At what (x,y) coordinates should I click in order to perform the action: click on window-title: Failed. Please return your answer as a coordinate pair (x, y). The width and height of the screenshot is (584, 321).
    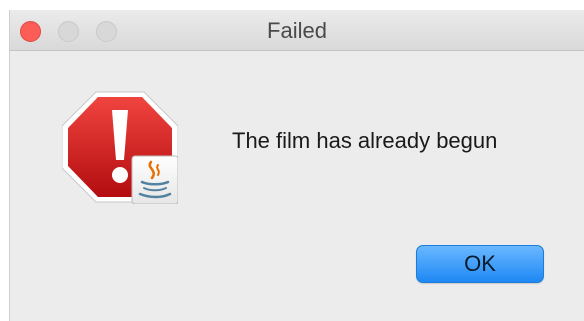
    Looking at the image, I should click on (297, 30).